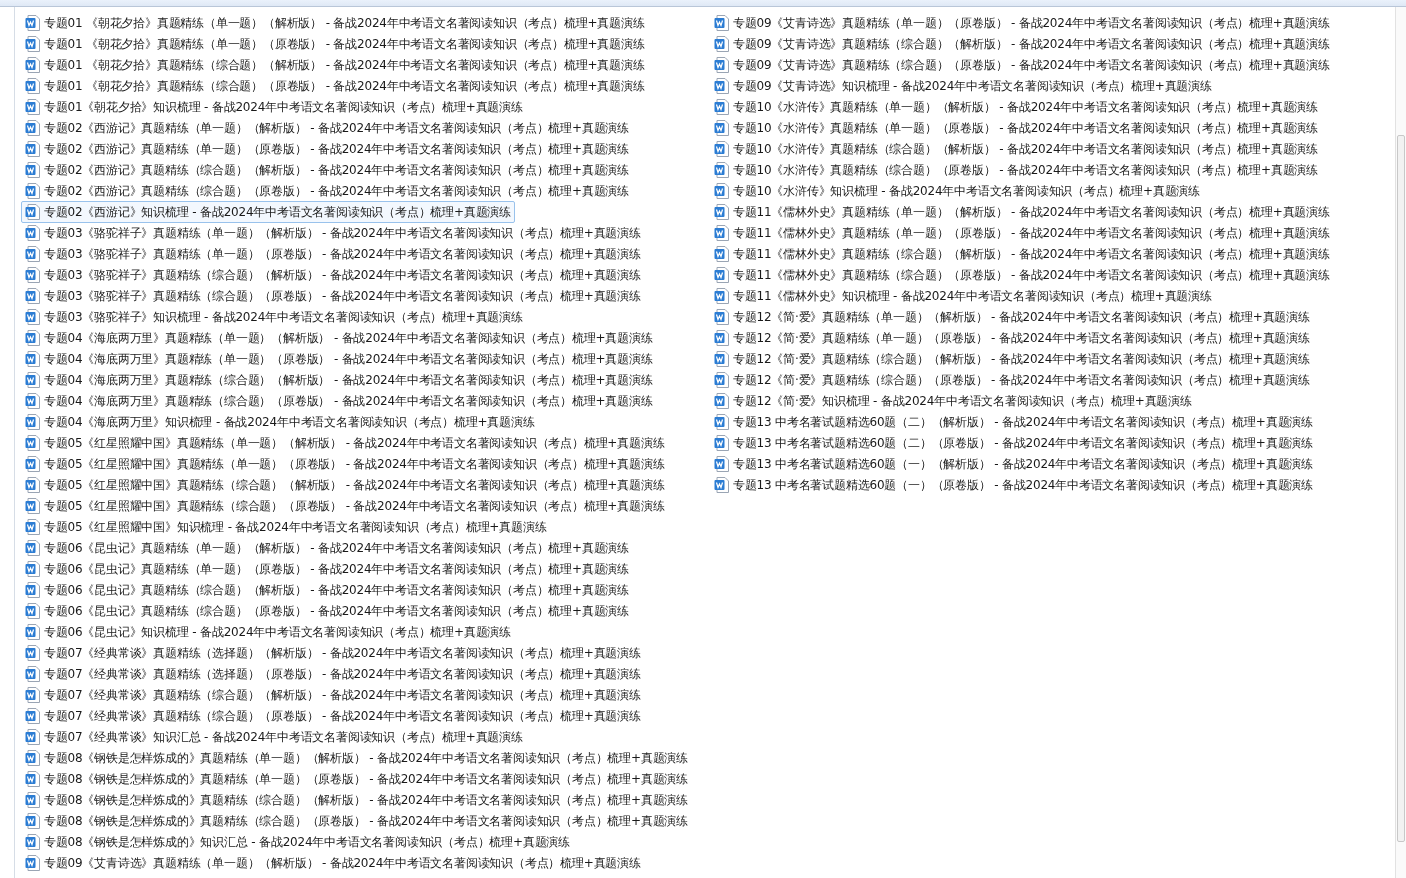  What do you see at coordinates (335, 65) in the screenshot?
I see `file-item: 专题01 《朝花夕拾》真题精练（综合题）（解析版） - 备战2024年中考语文名著阅读知识（考点）梳理+真题演练` at bounding box center [335, 65].